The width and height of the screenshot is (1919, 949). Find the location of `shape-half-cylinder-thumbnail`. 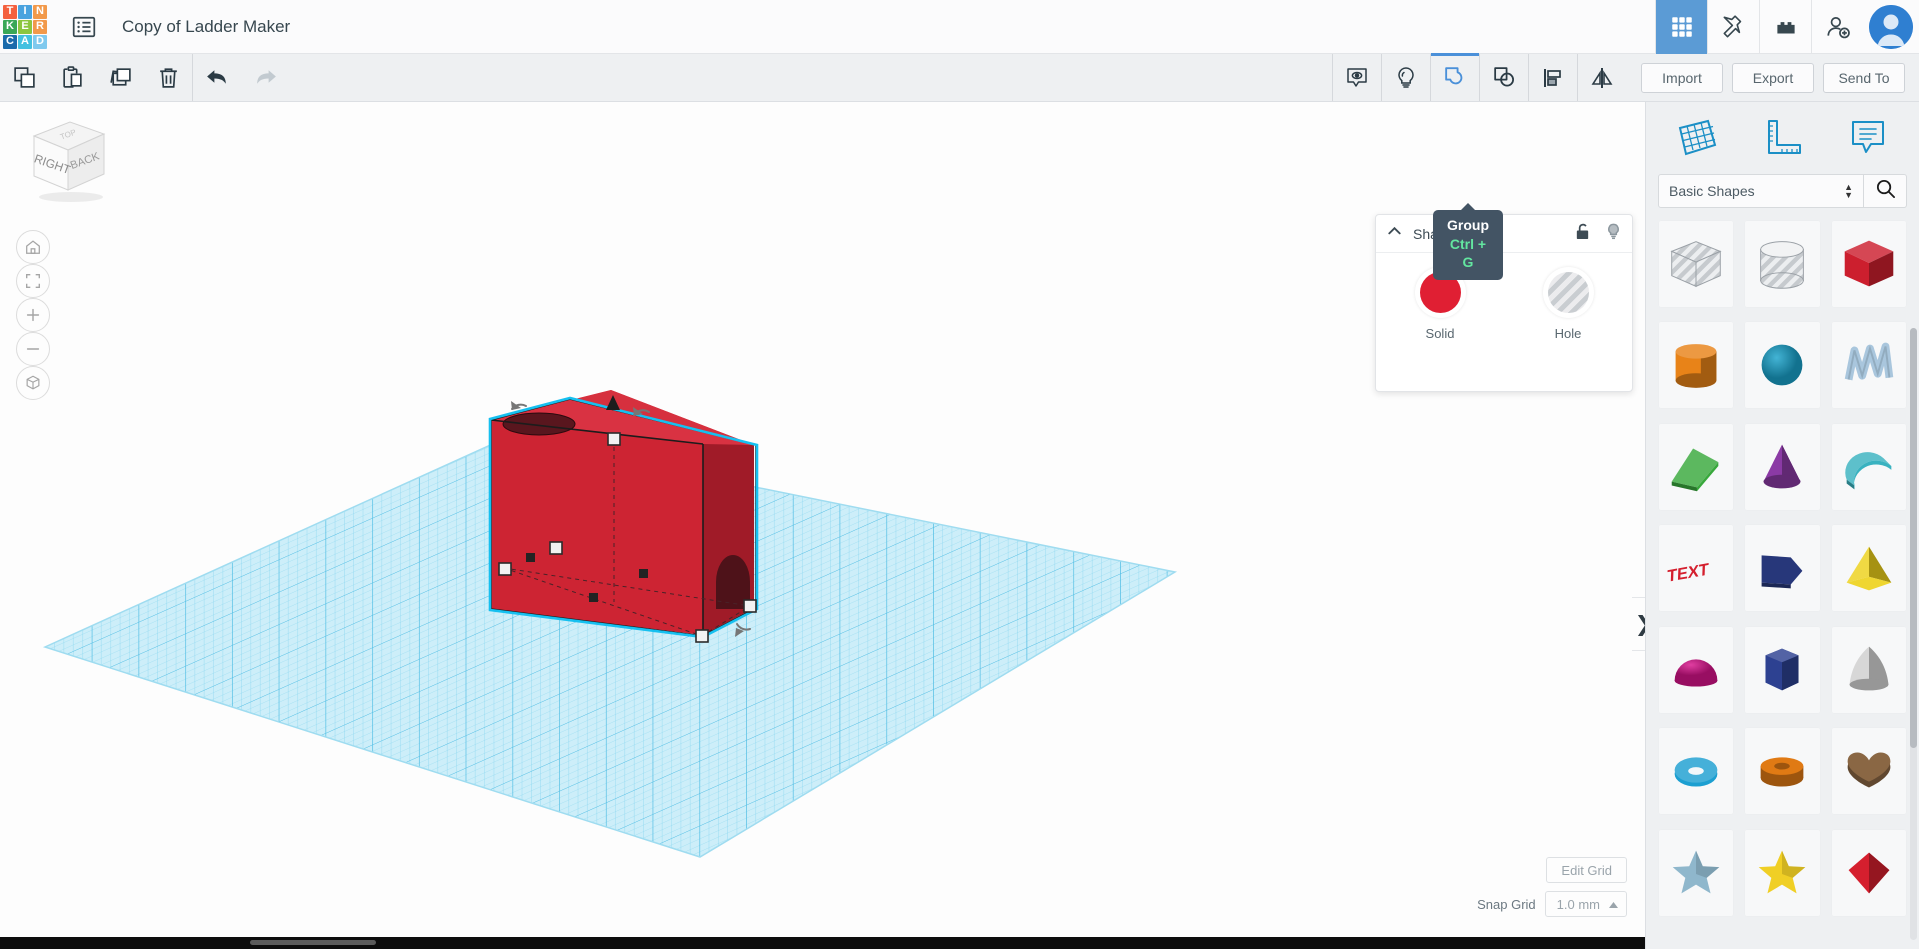

shape-half-cylinder-thumbnail is located at coordinates (1869, 467).